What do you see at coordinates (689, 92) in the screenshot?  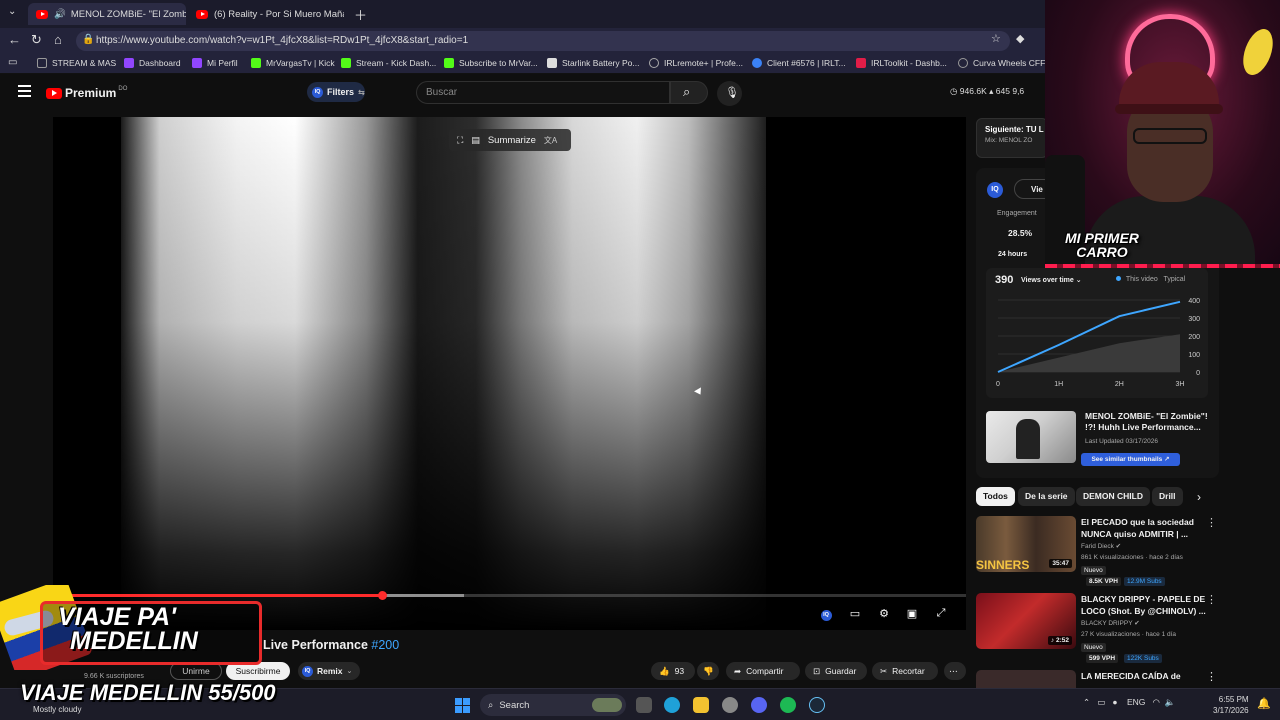 I see `search-button: ⌕` at bounding box center [689, 92].